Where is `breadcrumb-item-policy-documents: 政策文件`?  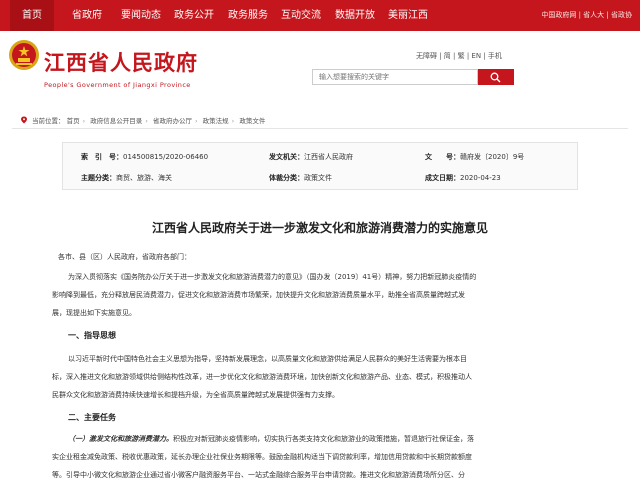 breadcrumb-item-policy-documents: 政策文件 is located at coordinates (252, 121).